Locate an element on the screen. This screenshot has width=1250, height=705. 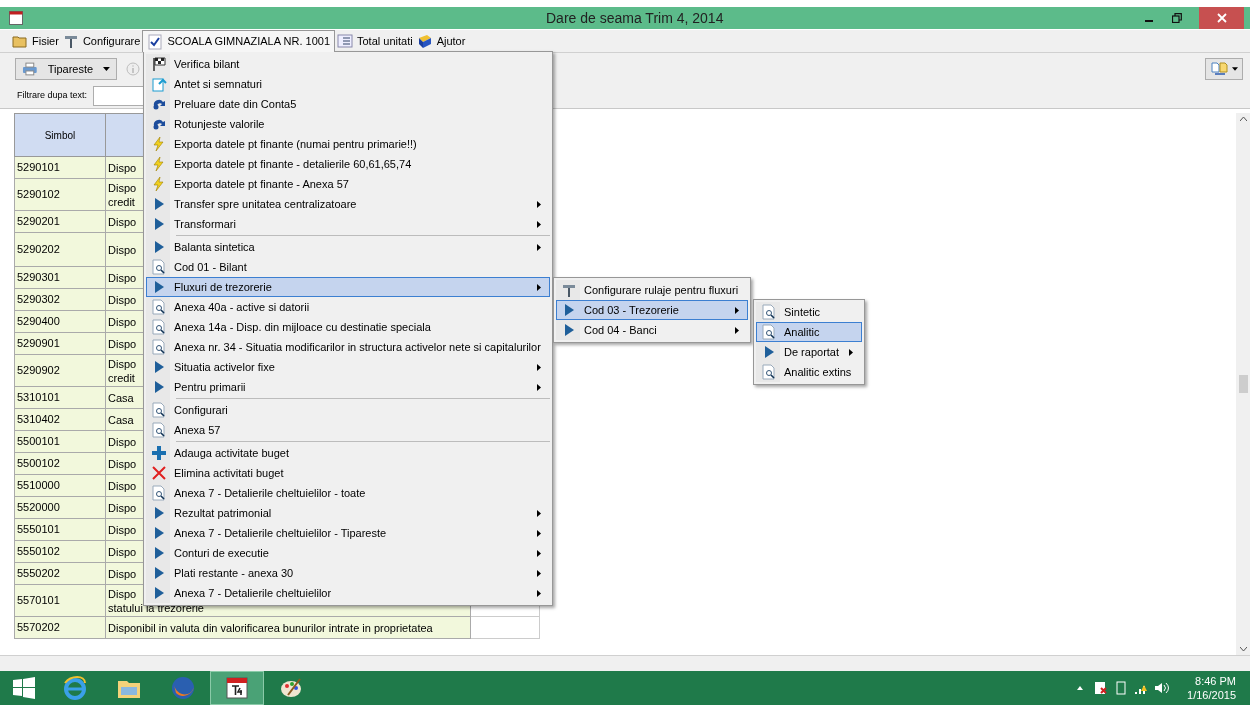
scroll-up-icon is located at coordinates (1243, 119).